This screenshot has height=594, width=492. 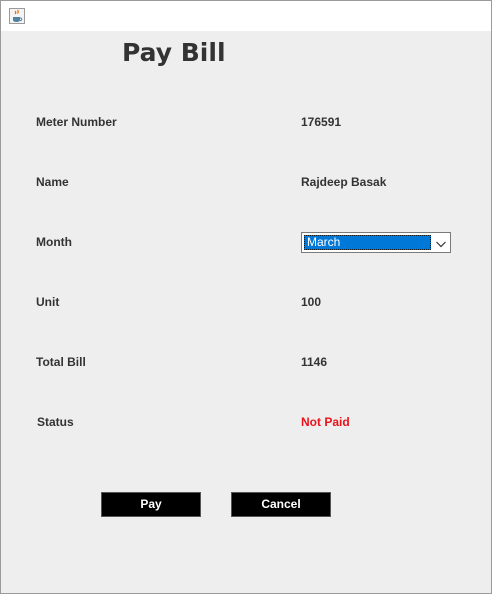 I want to click on meter-number-label: Meter Number, so click(x=76, y=122).